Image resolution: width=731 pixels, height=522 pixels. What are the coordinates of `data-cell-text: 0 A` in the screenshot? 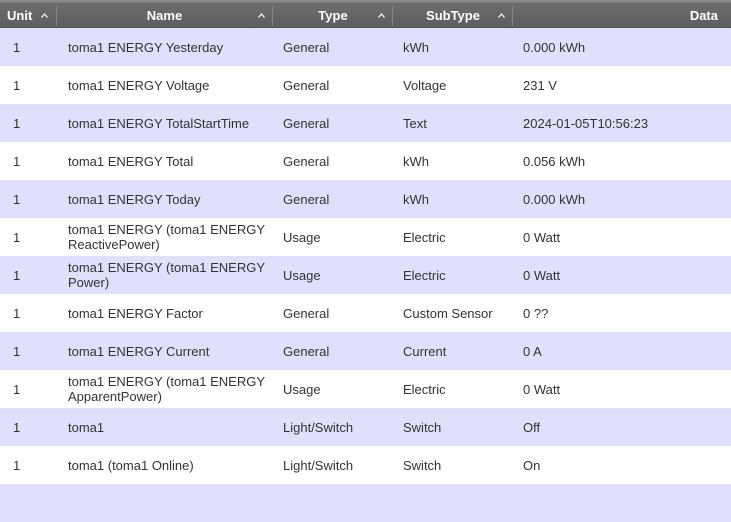 It's located at (532, 351).